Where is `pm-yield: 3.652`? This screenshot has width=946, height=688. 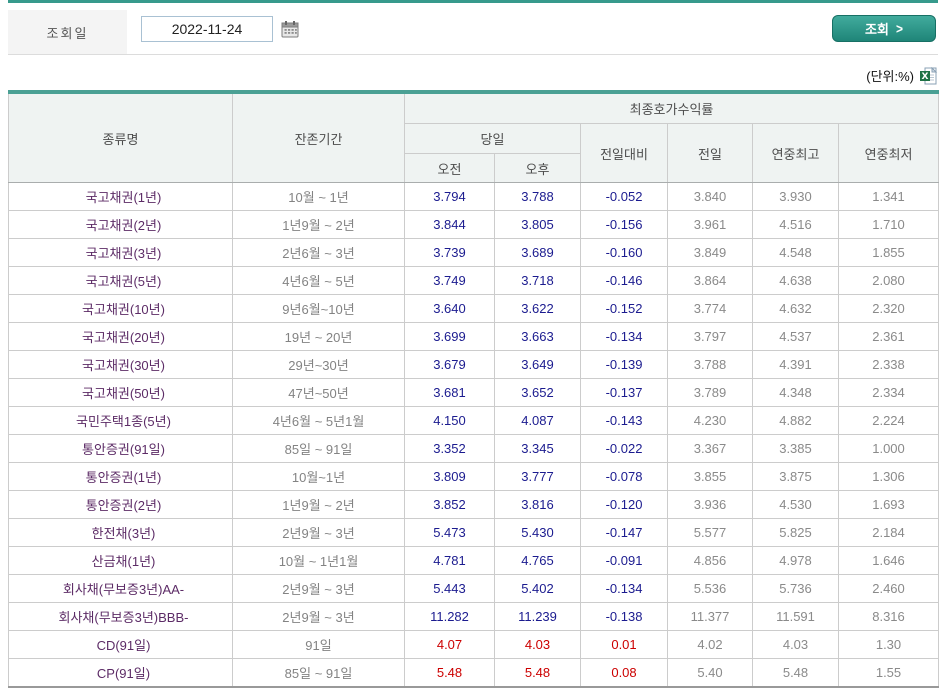 pm-yield: 3.652 is located at coordinates (537, 392).